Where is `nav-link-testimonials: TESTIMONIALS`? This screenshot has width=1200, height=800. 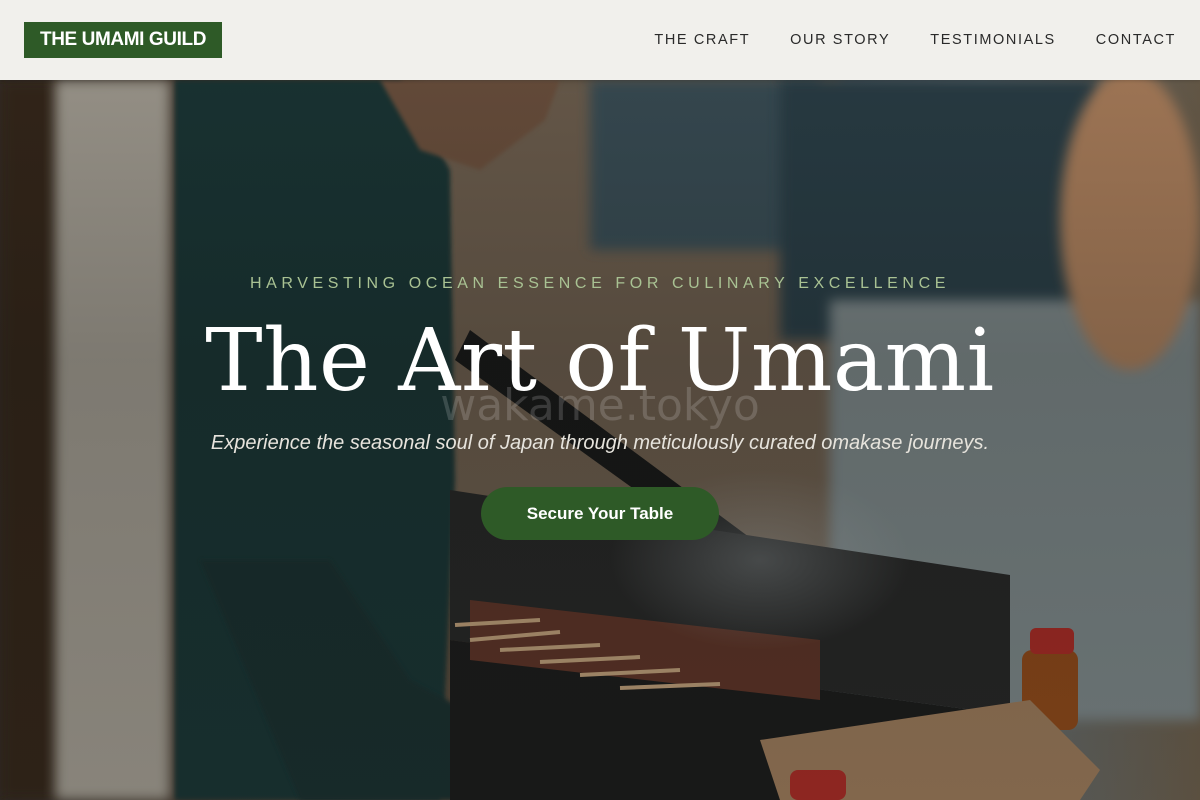
nav-link-testimonials: TESTIMONIALS is located at coordinates (993, 40).